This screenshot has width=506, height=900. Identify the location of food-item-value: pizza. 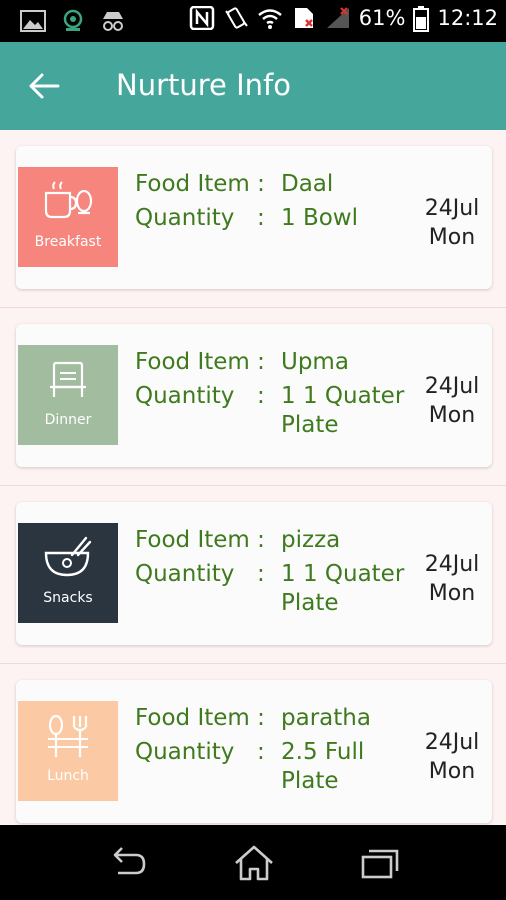
(311, 540).